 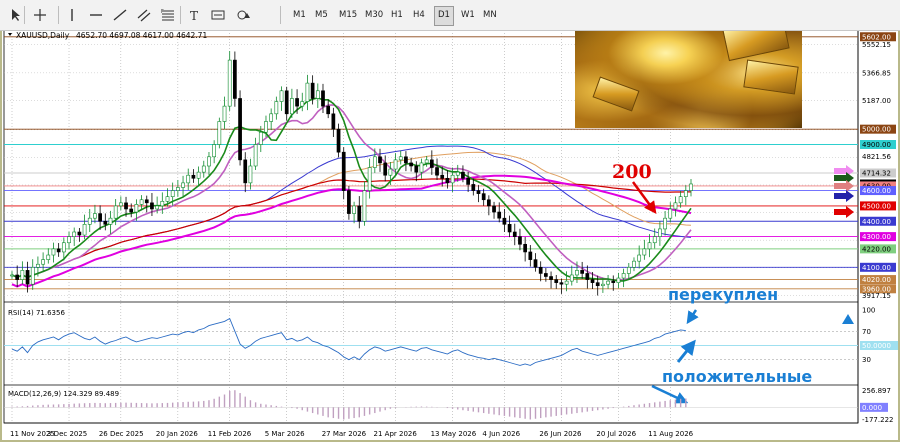 I want to click on text-icon: T, so click(x=194, y=15).